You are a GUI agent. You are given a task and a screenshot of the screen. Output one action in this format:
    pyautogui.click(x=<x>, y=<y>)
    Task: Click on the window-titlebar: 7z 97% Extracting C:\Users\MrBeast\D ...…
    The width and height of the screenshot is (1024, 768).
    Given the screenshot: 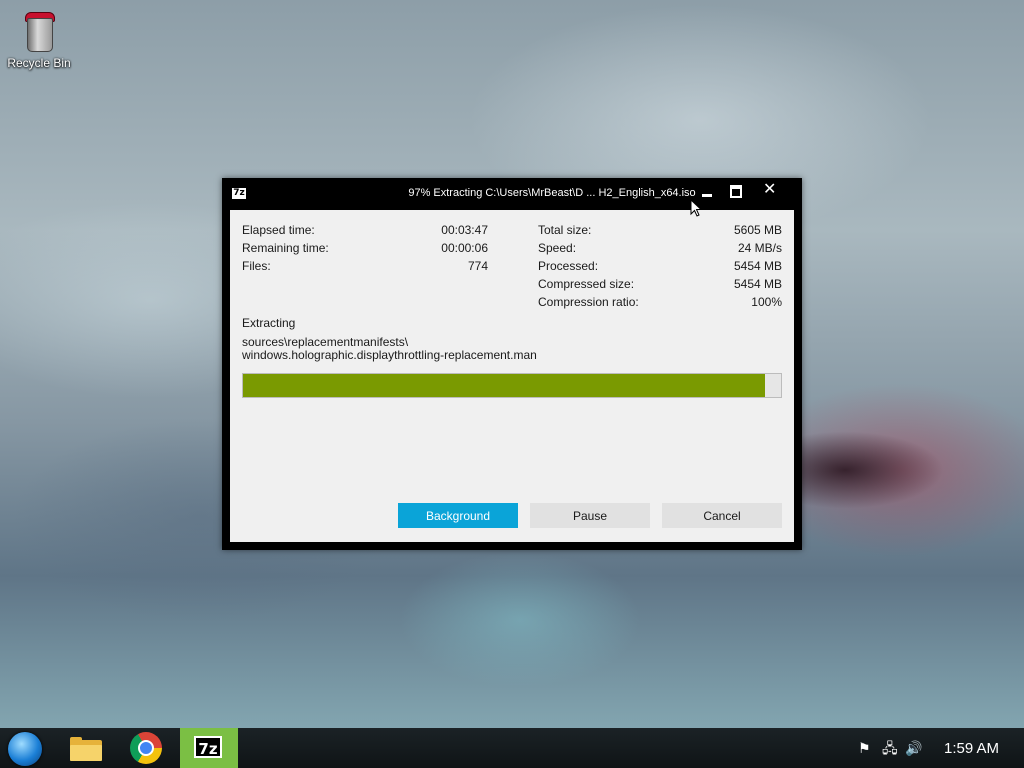 What is the action you would take?
    pyautogui.click(x=512, y=194)
    